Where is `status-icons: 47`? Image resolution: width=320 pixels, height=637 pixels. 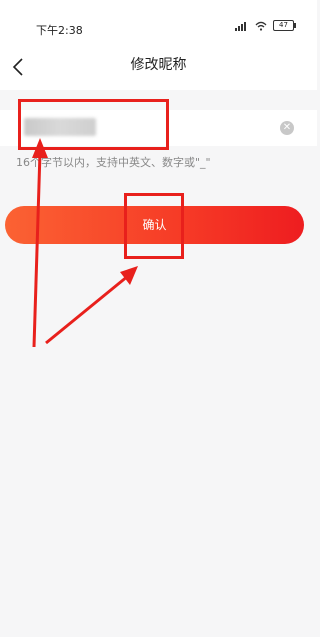 status-icons: 47 is located at coordinates (265, 25).